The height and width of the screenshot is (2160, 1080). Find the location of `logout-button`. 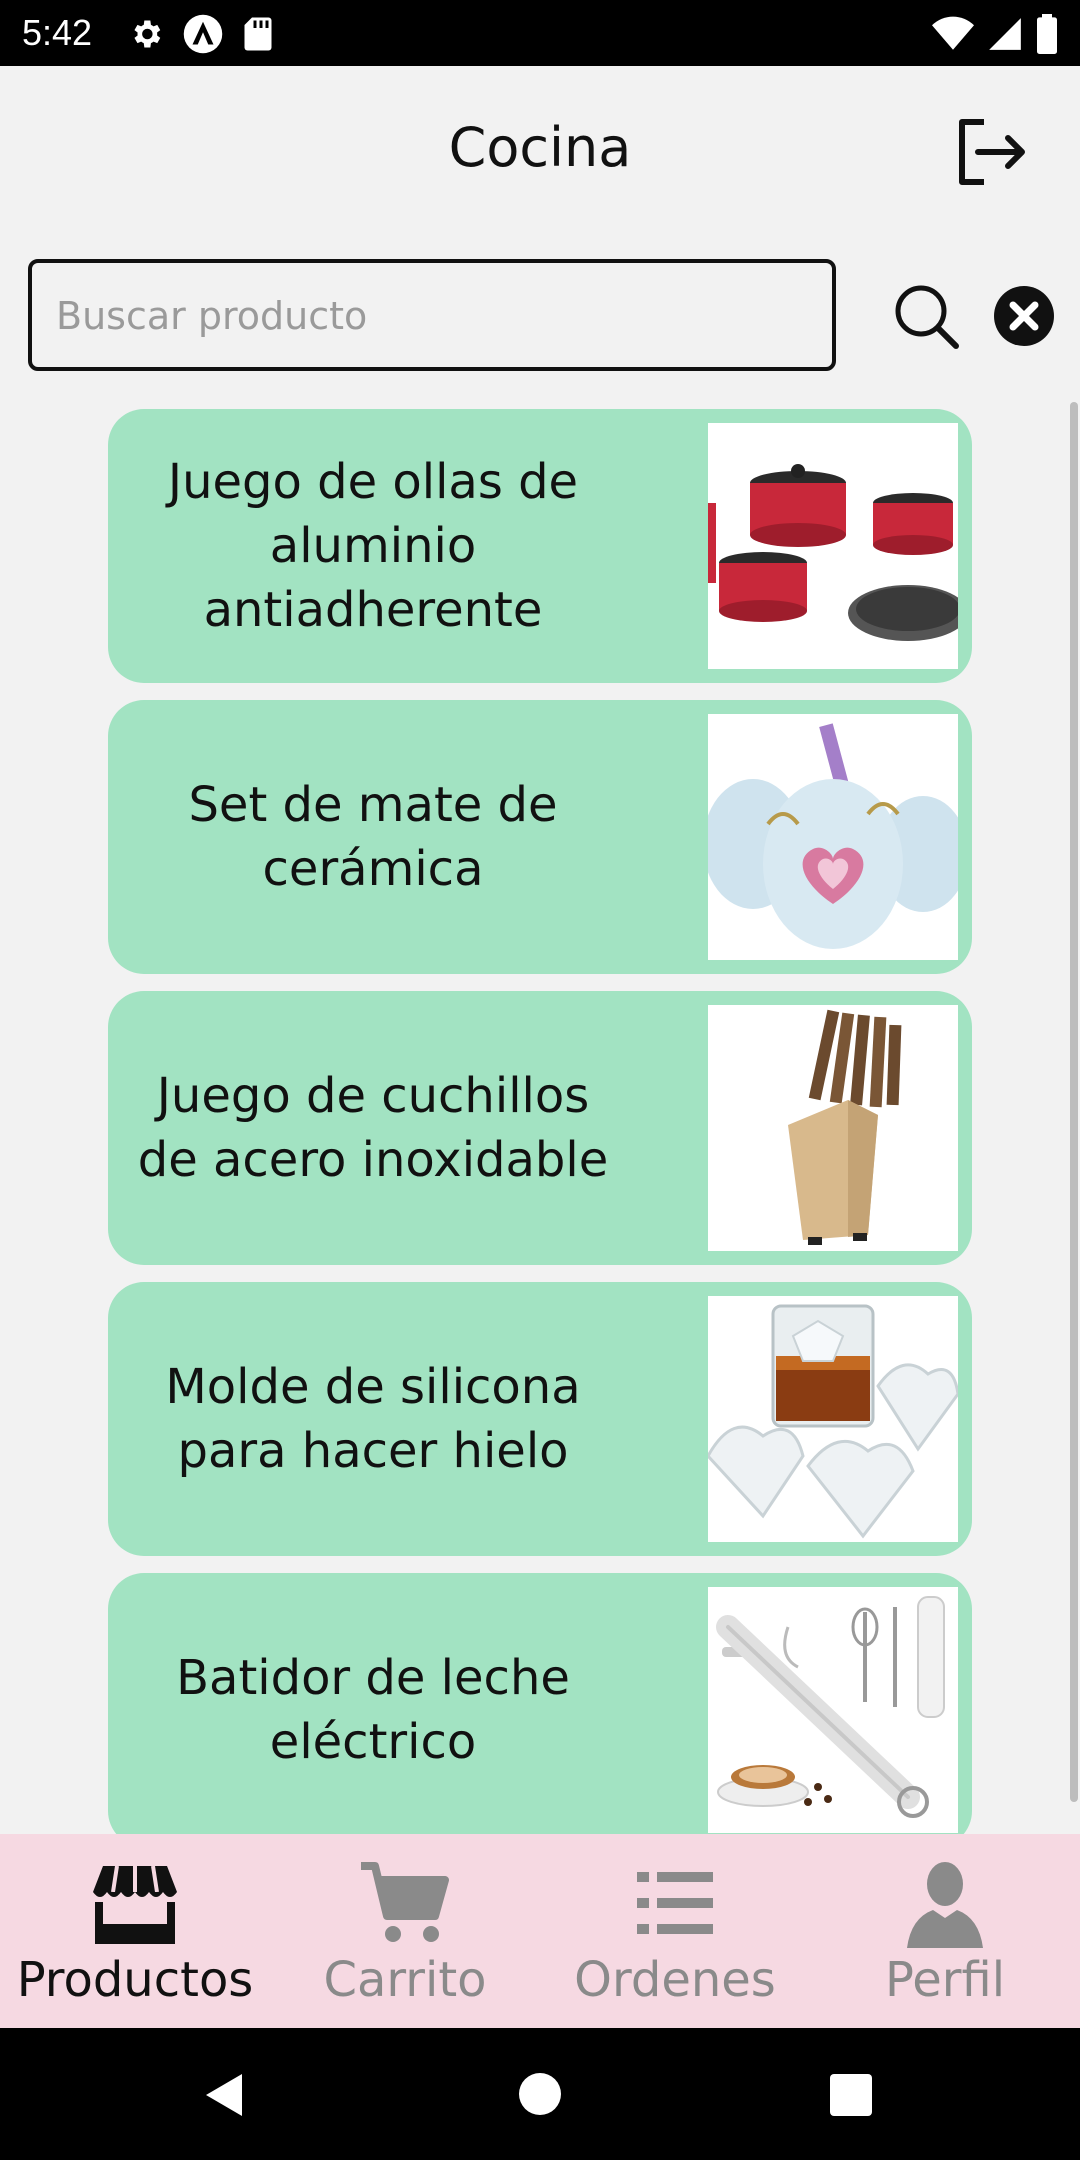

logout-button is located at coordinates (990, 152).